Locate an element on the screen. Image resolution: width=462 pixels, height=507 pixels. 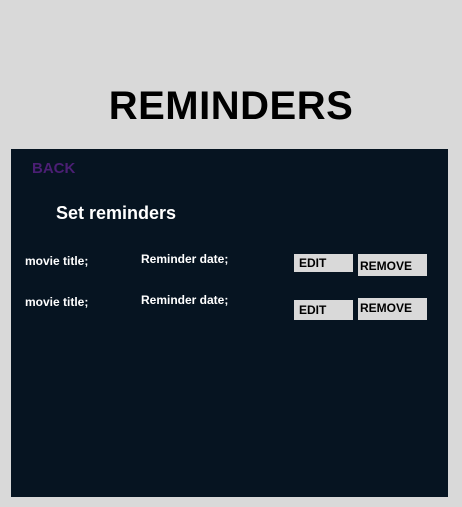
back-link: BACK is located at coordinates (53, 169).